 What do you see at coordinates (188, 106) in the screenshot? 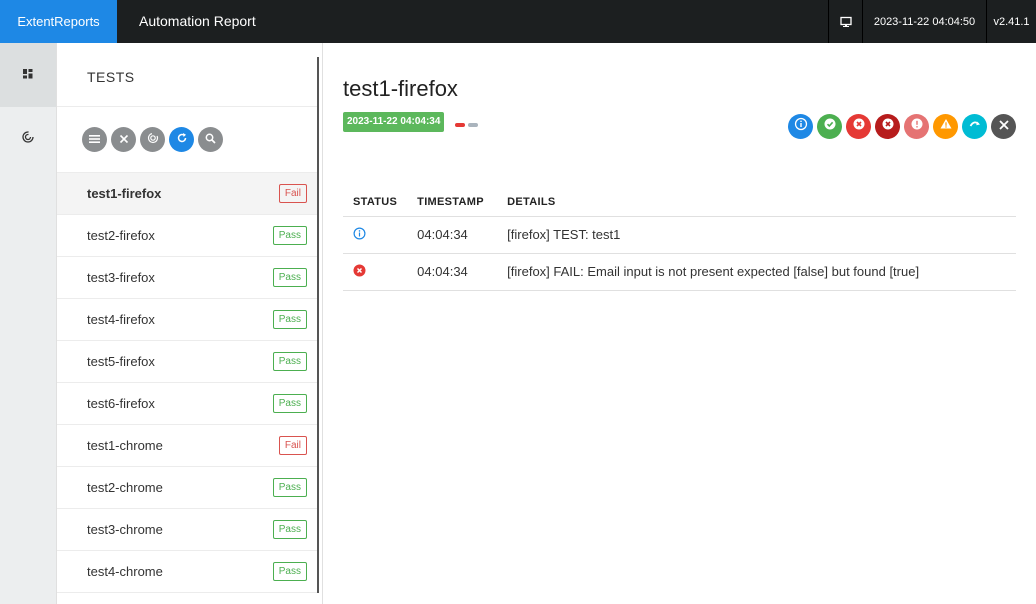
I see `divider` at bounding box center [188, 106].